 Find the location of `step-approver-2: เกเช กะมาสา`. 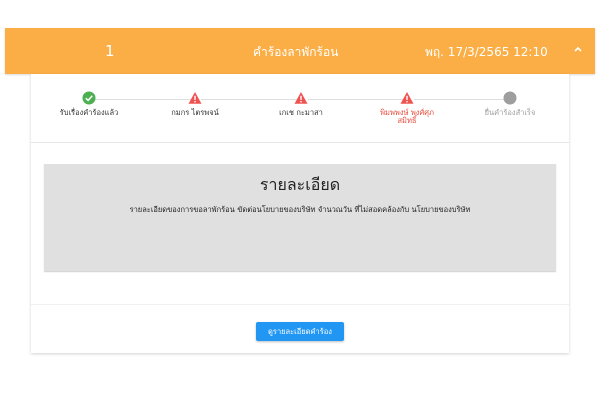

step-approver-2: เกเช กะมาสา is located at coordinates (301, 104).